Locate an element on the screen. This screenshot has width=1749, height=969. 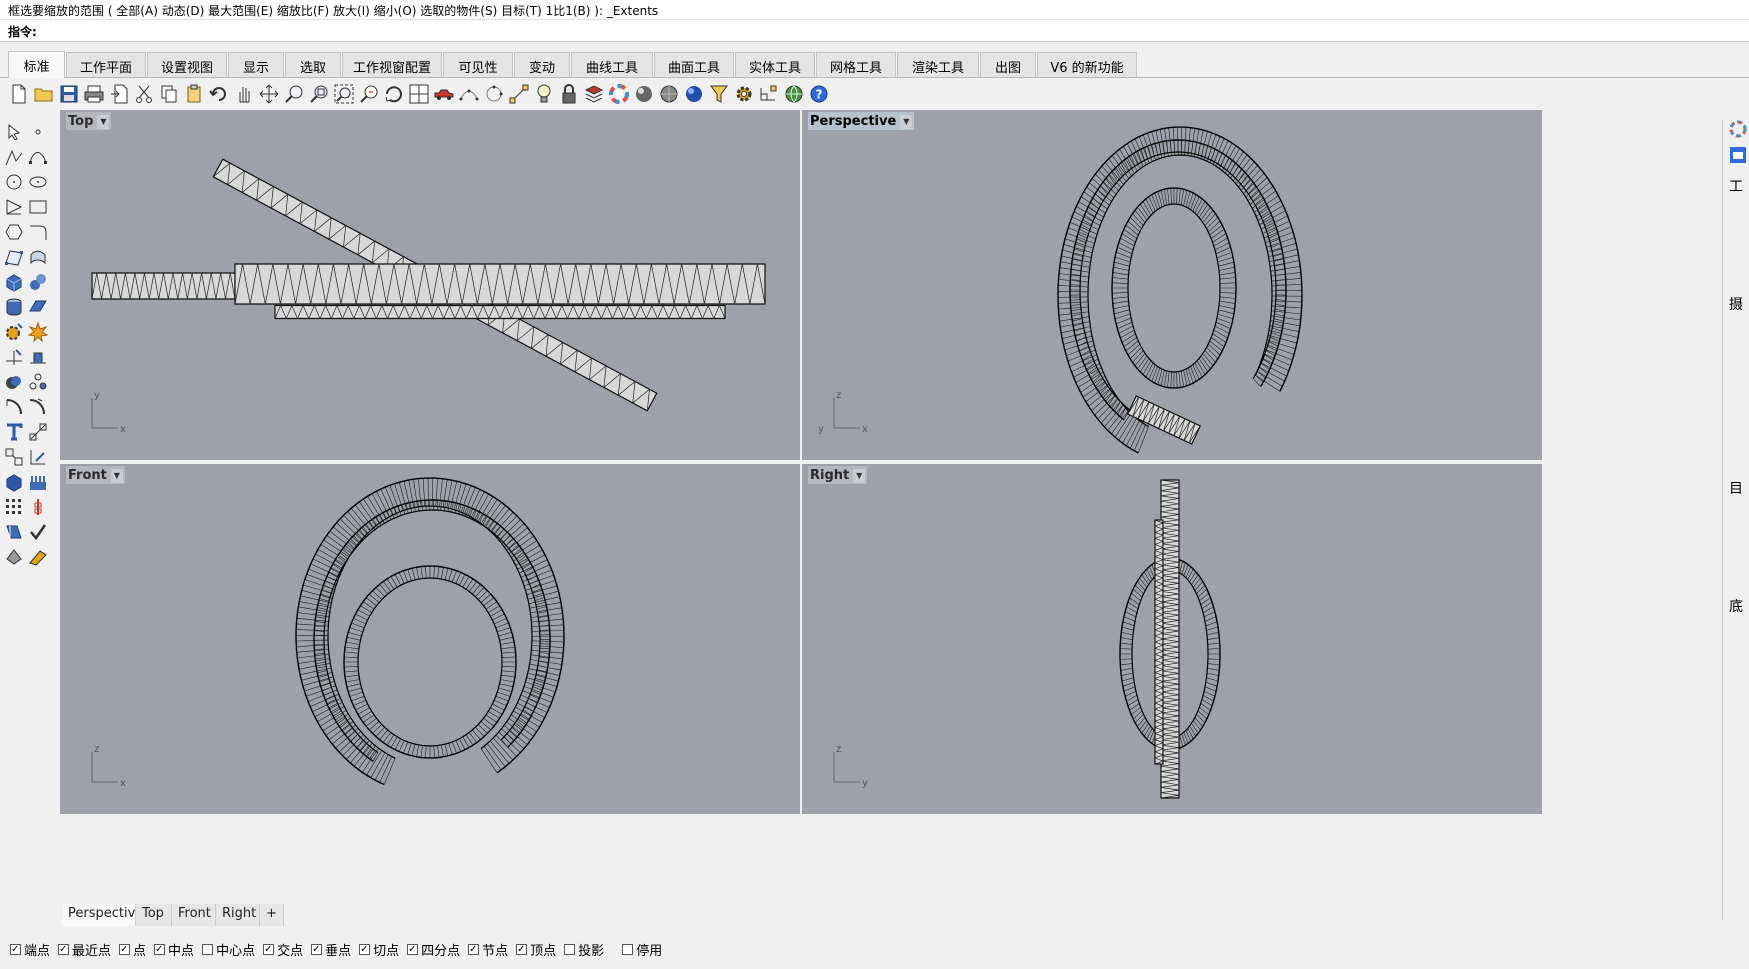
trim-icon is located at coordinates (14, 357).